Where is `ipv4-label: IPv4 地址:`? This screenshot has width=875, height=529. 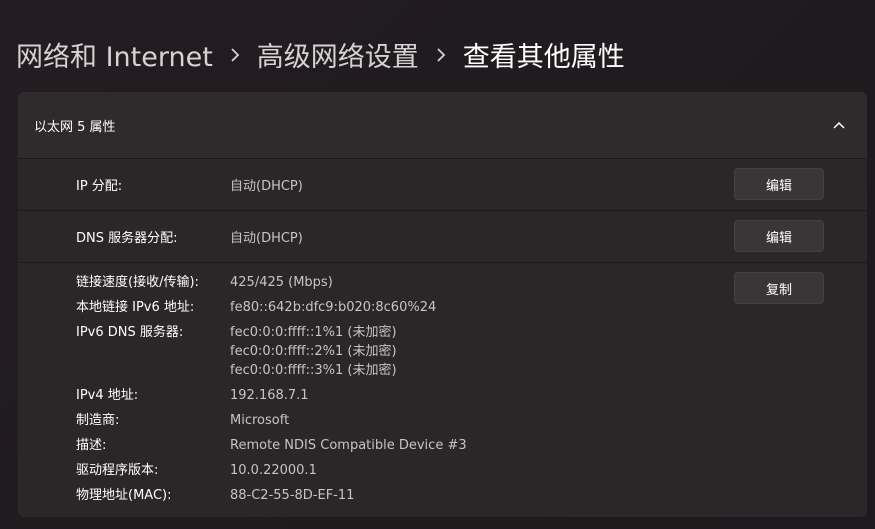 ipv4-label: IPv4 地址: is located at coordinates (107, 395).